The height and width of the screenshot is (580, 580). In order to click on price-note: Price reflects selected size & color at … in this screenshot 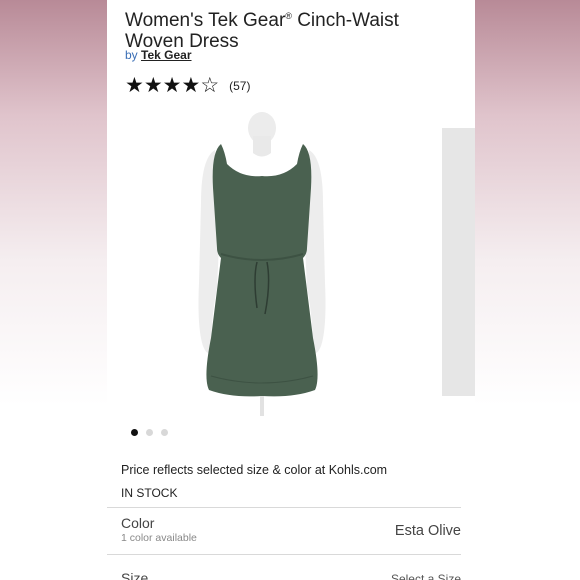, I will do `click(254, 470)`.